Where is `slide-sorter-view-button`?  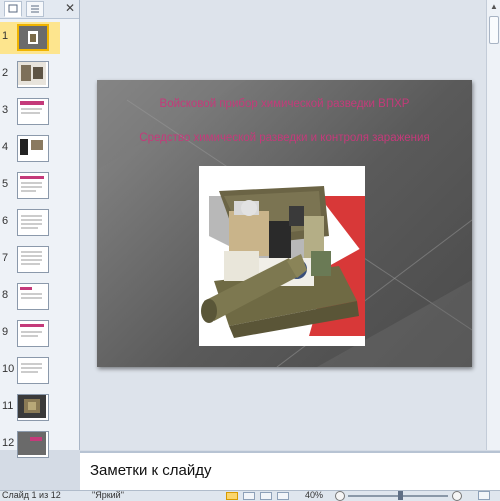 slide-sorter-view-button is located at coordinates (249, 496).